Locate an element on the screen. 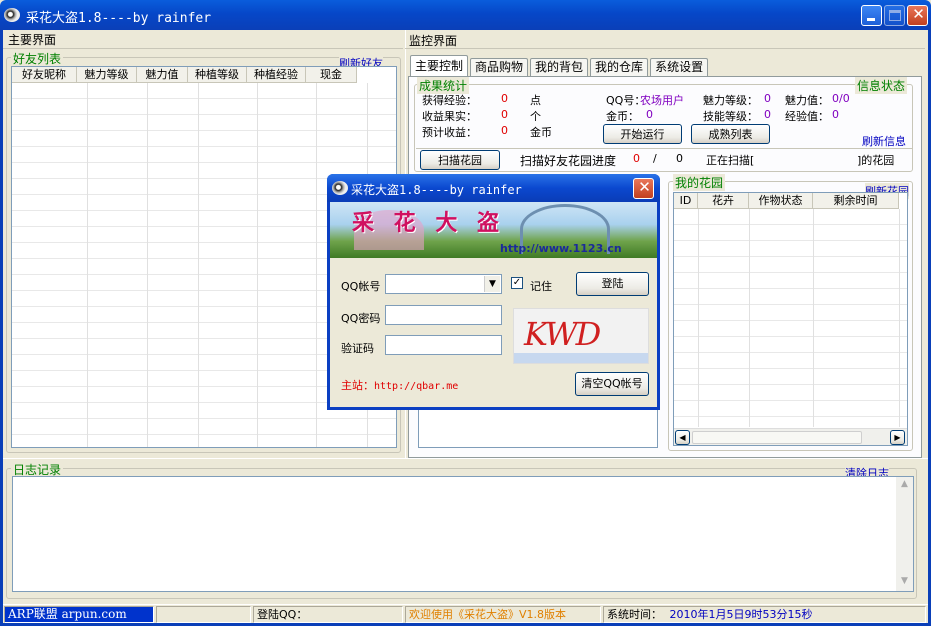 Image resolution: width=931 pixels, height=626 pixels. site-label-text: 主站： is located at coordinates (357, 385).